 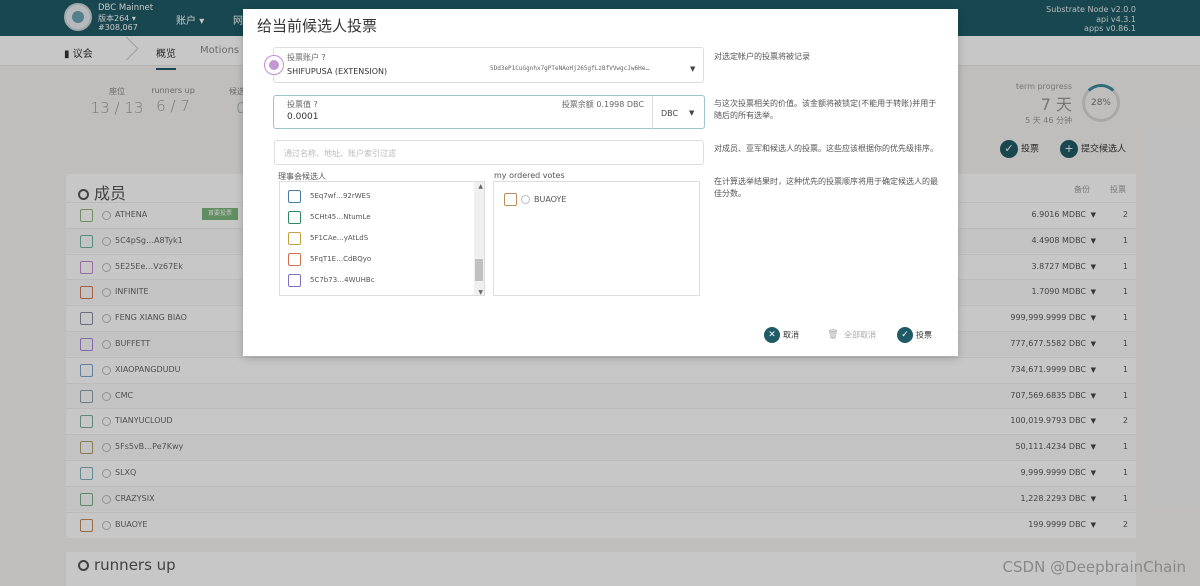 What do you see at coordinates (378, 282) in the screenshot?
I see `candidate-item: 5C7b73…4WUHBc` at bounding box center [378, 282].